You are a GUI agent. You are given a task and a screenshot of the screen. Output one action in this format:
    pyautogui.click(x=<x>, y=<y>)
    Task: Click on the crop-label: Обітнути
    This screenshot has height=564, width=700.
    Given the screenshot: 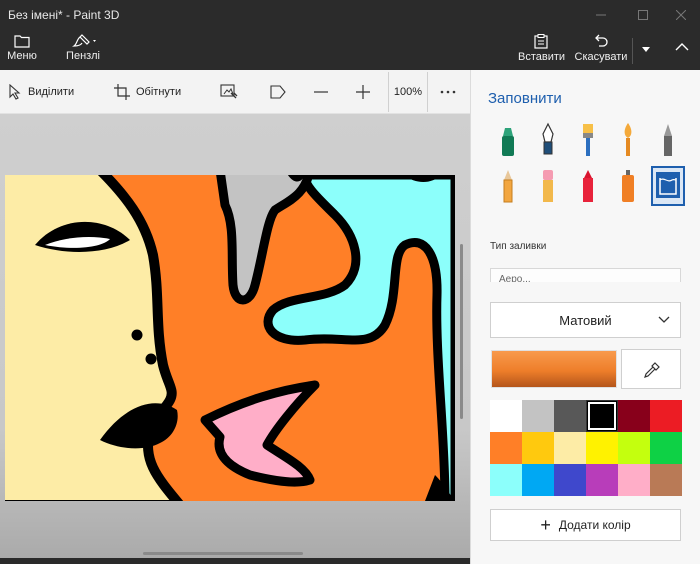 What is the action you would take?
    pyautogui.click(x=159, y=92)
    